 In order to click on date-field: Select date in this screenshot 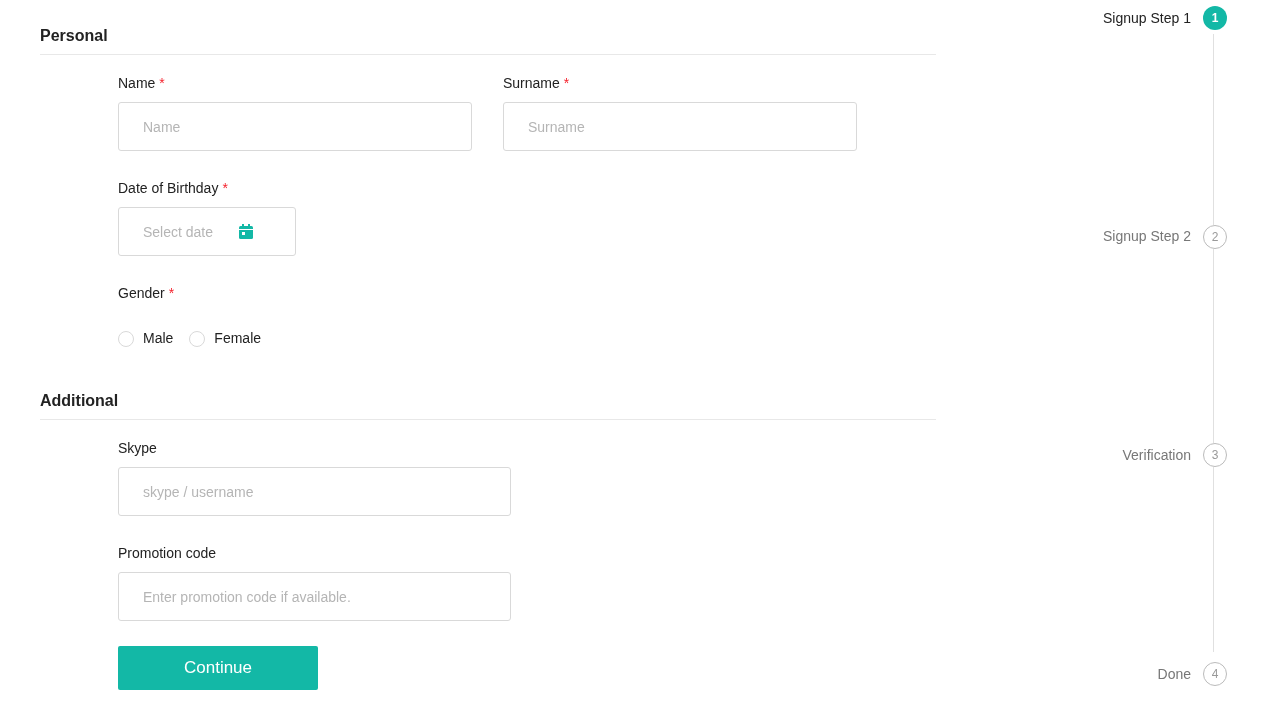, I will do `click(207, 231)`.